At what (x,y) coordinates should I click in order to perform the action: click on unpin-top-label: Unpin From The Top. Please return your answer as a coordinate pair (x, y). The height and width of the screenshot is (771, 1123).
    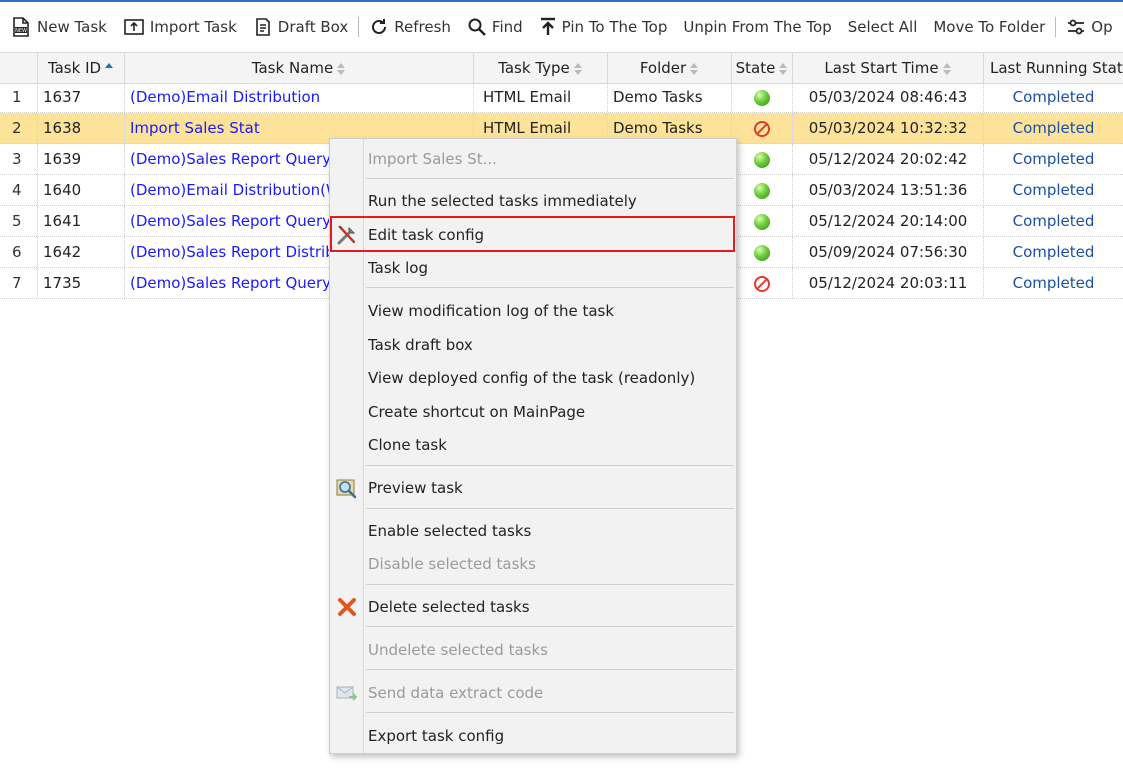
    Looking at the image, I should click on (757, 27).